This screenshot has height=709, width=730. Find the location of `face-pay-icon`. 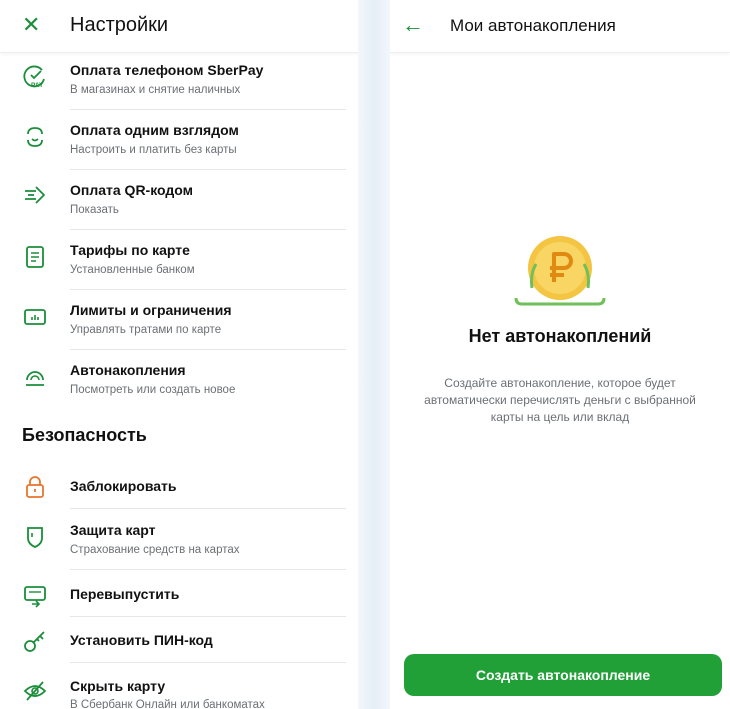

face-pay-icon is located at coordinates (35, 137).